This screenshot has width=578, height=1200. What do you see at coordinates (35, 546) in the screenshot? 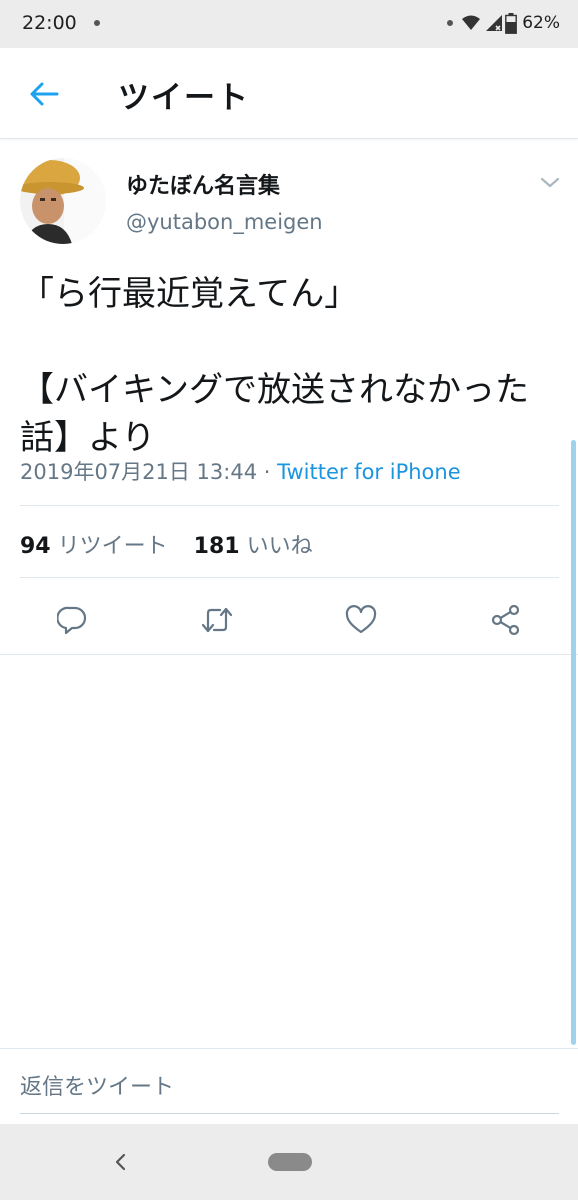
I see `retweet-count: 94` at bounding box center [35, 546].